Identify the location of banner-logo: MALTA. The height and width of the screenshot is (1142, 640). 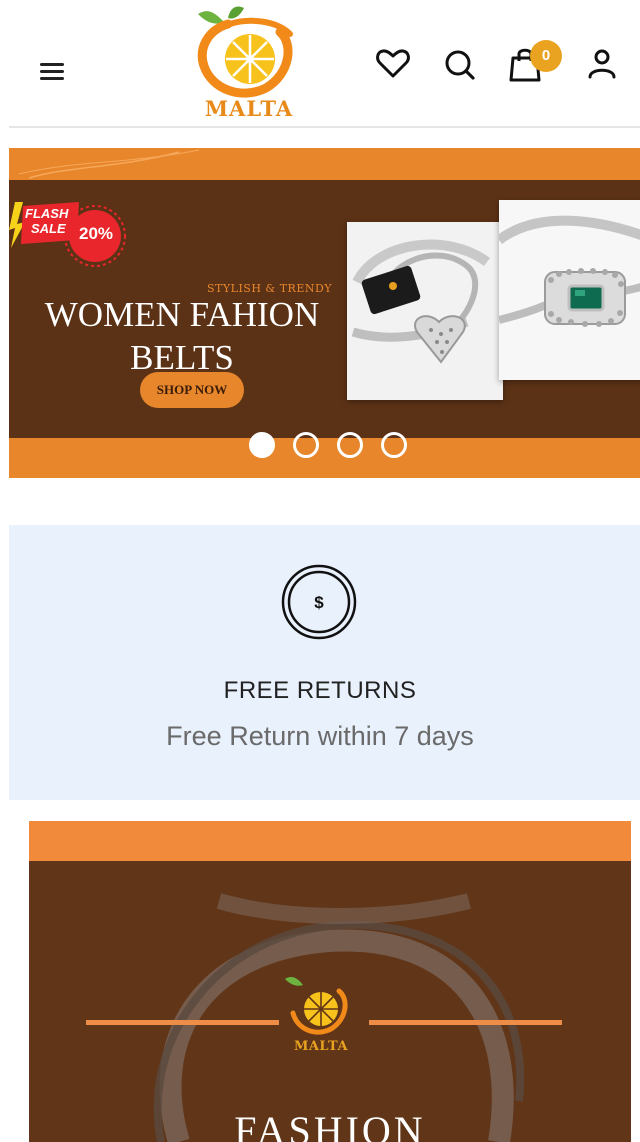
(321, 1014).